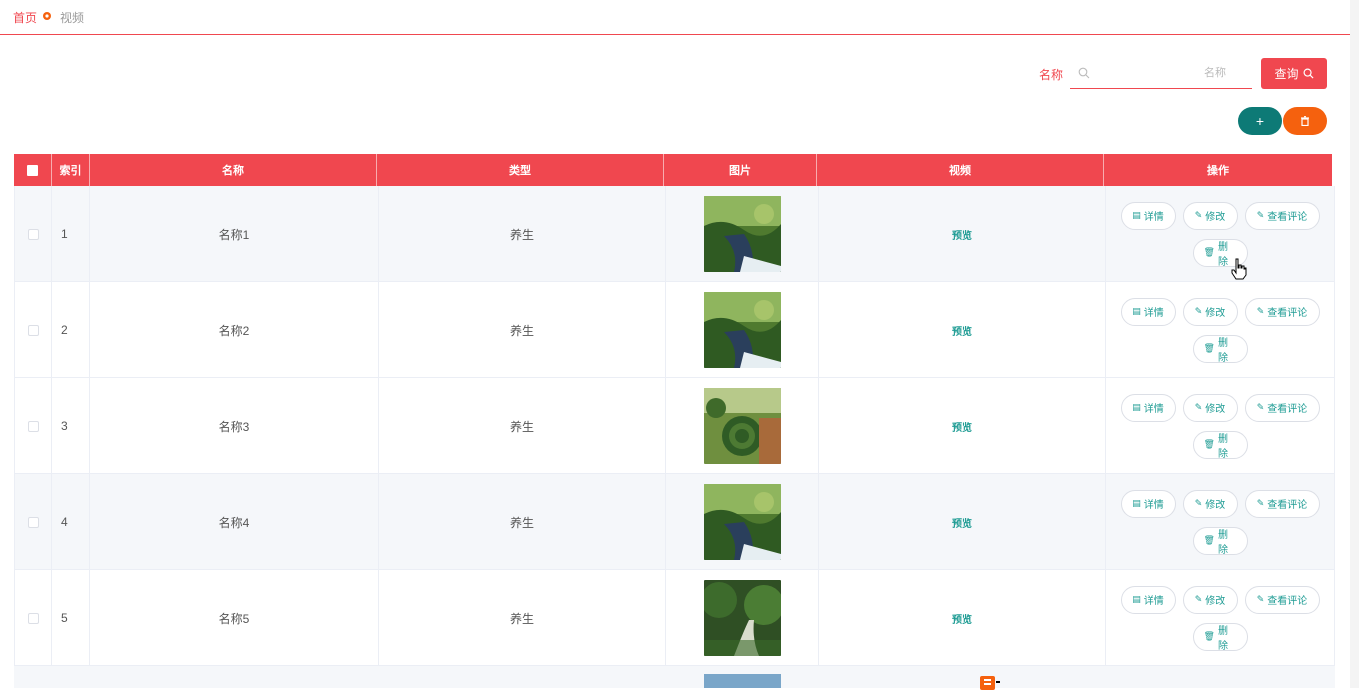 The image size is (1359, 690). Describe the element at coordinates (71, 170) in the screenshot. I see `header-index: 索引` at that location.